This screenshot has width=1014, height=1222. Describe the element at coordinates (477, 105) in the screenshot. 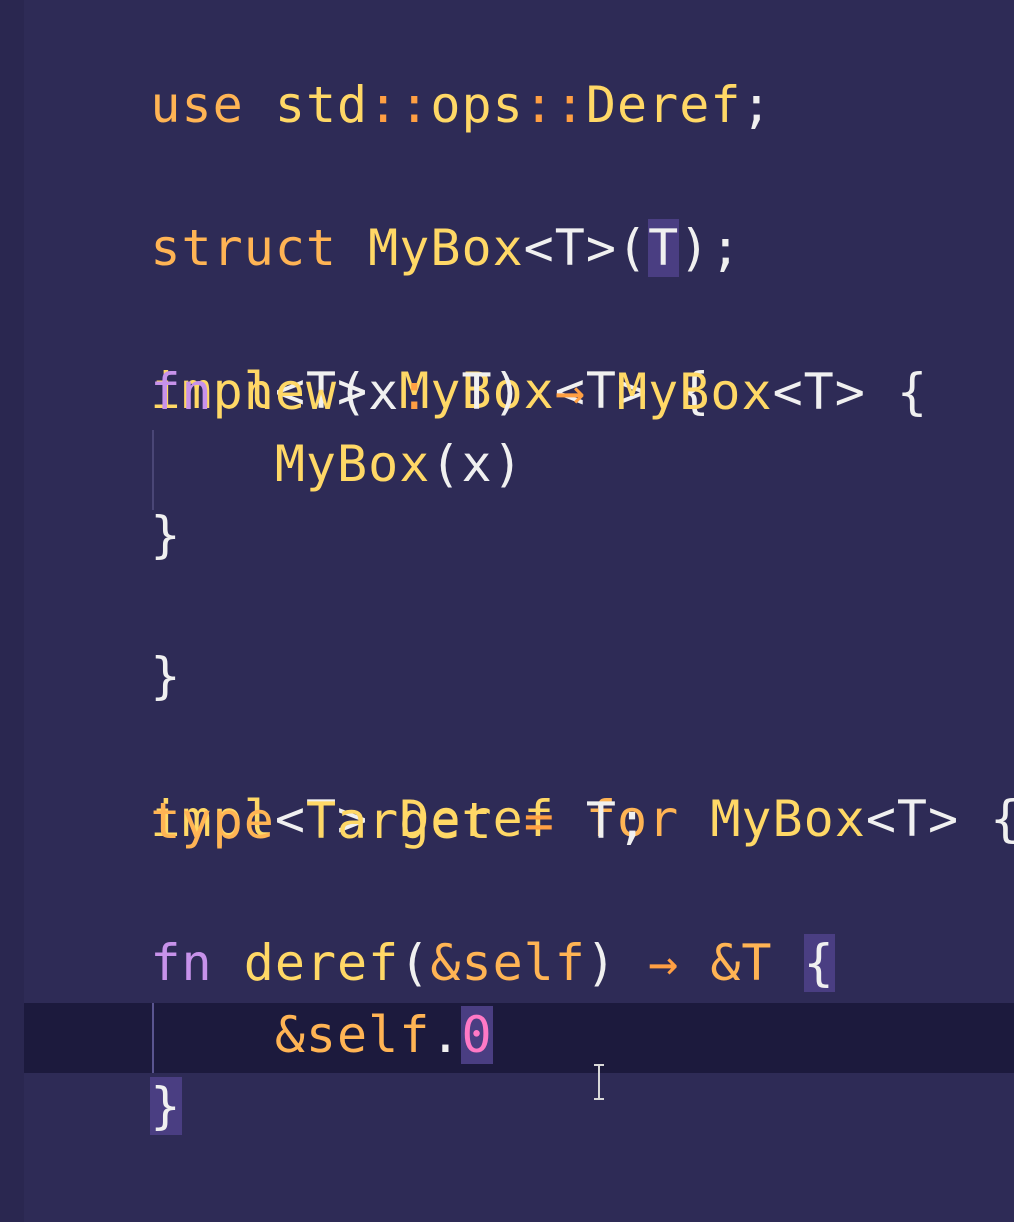

I see `path-ops: ops` at that location.